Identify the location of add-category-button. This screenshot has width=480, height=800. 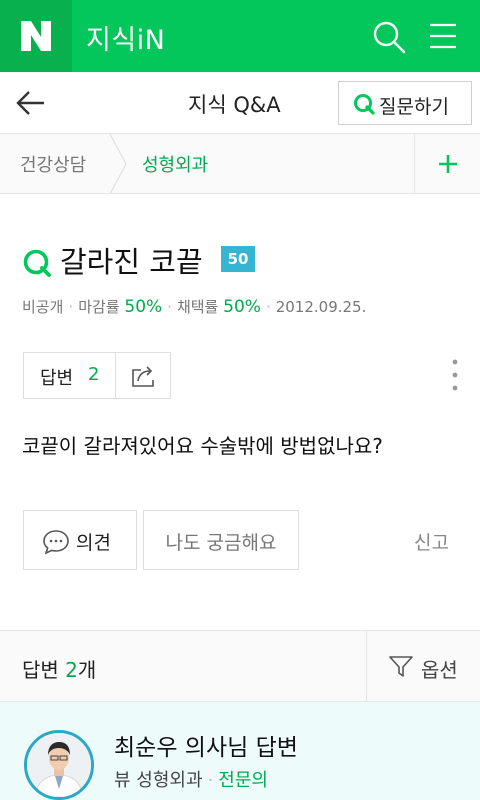
(447, 164).